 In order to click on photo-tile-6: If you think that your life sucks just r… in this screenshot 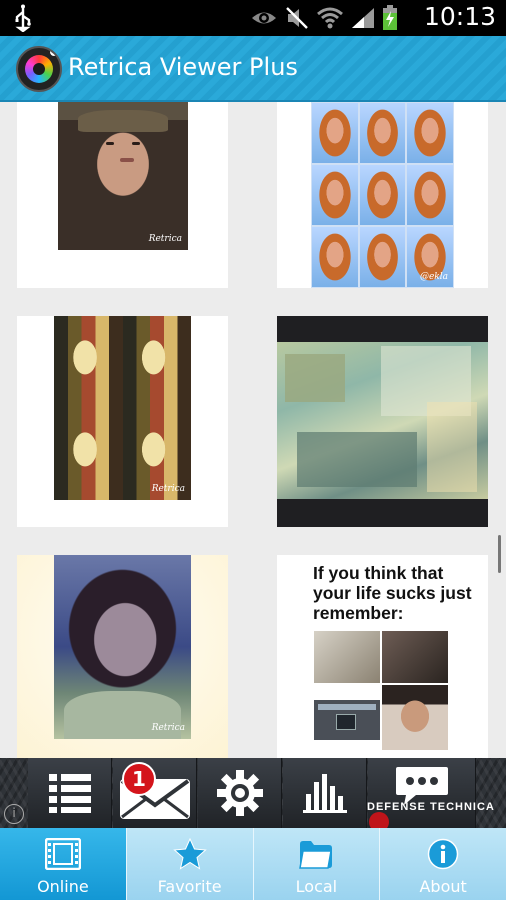, I will do `click(382, 656)`.